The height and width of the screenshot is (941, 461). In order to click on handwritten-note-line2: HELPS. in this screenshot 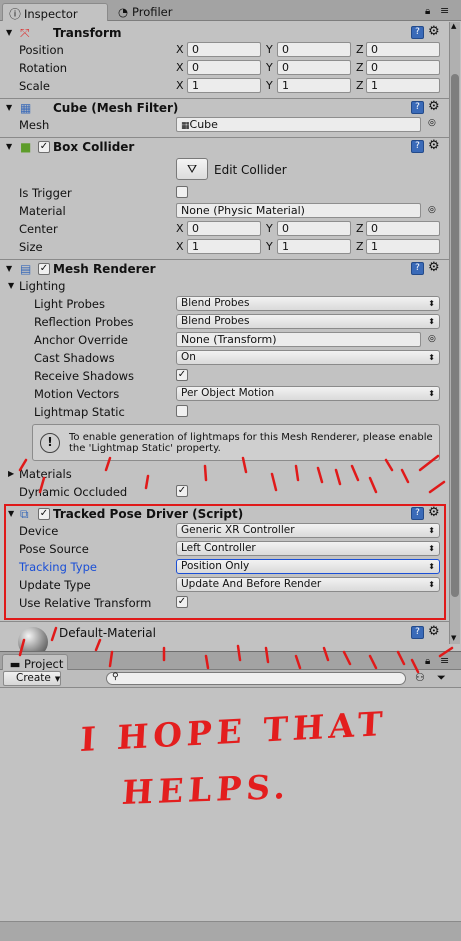, I will do `click(206, 789)`.